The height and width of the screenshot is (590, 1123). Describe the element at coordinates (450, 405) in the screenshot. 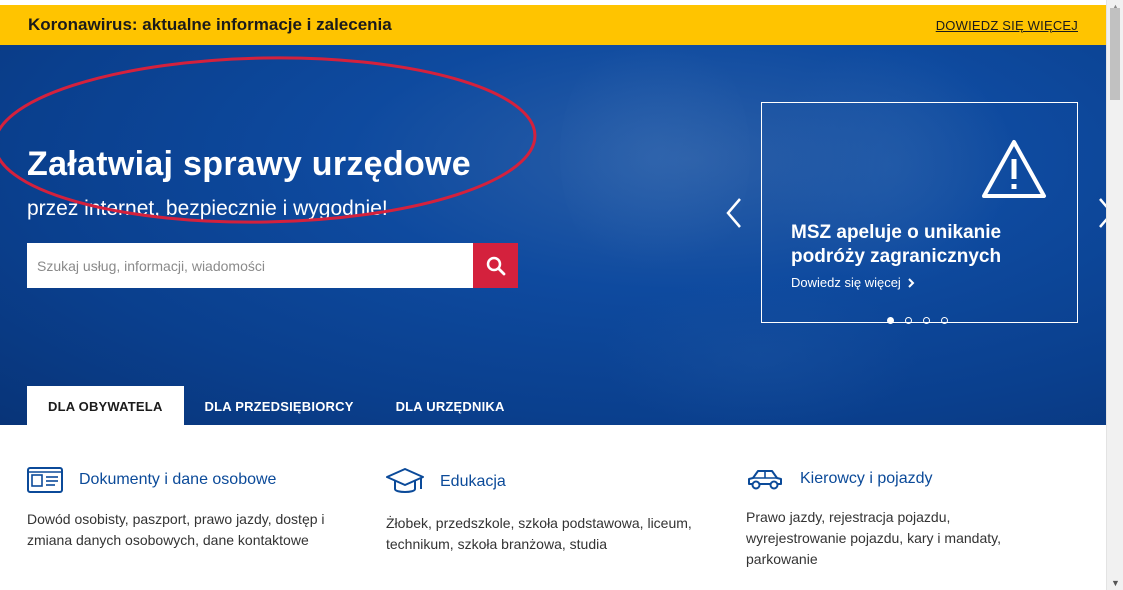

I see `tab-official: DLA URZĘDNIKA` at that location.